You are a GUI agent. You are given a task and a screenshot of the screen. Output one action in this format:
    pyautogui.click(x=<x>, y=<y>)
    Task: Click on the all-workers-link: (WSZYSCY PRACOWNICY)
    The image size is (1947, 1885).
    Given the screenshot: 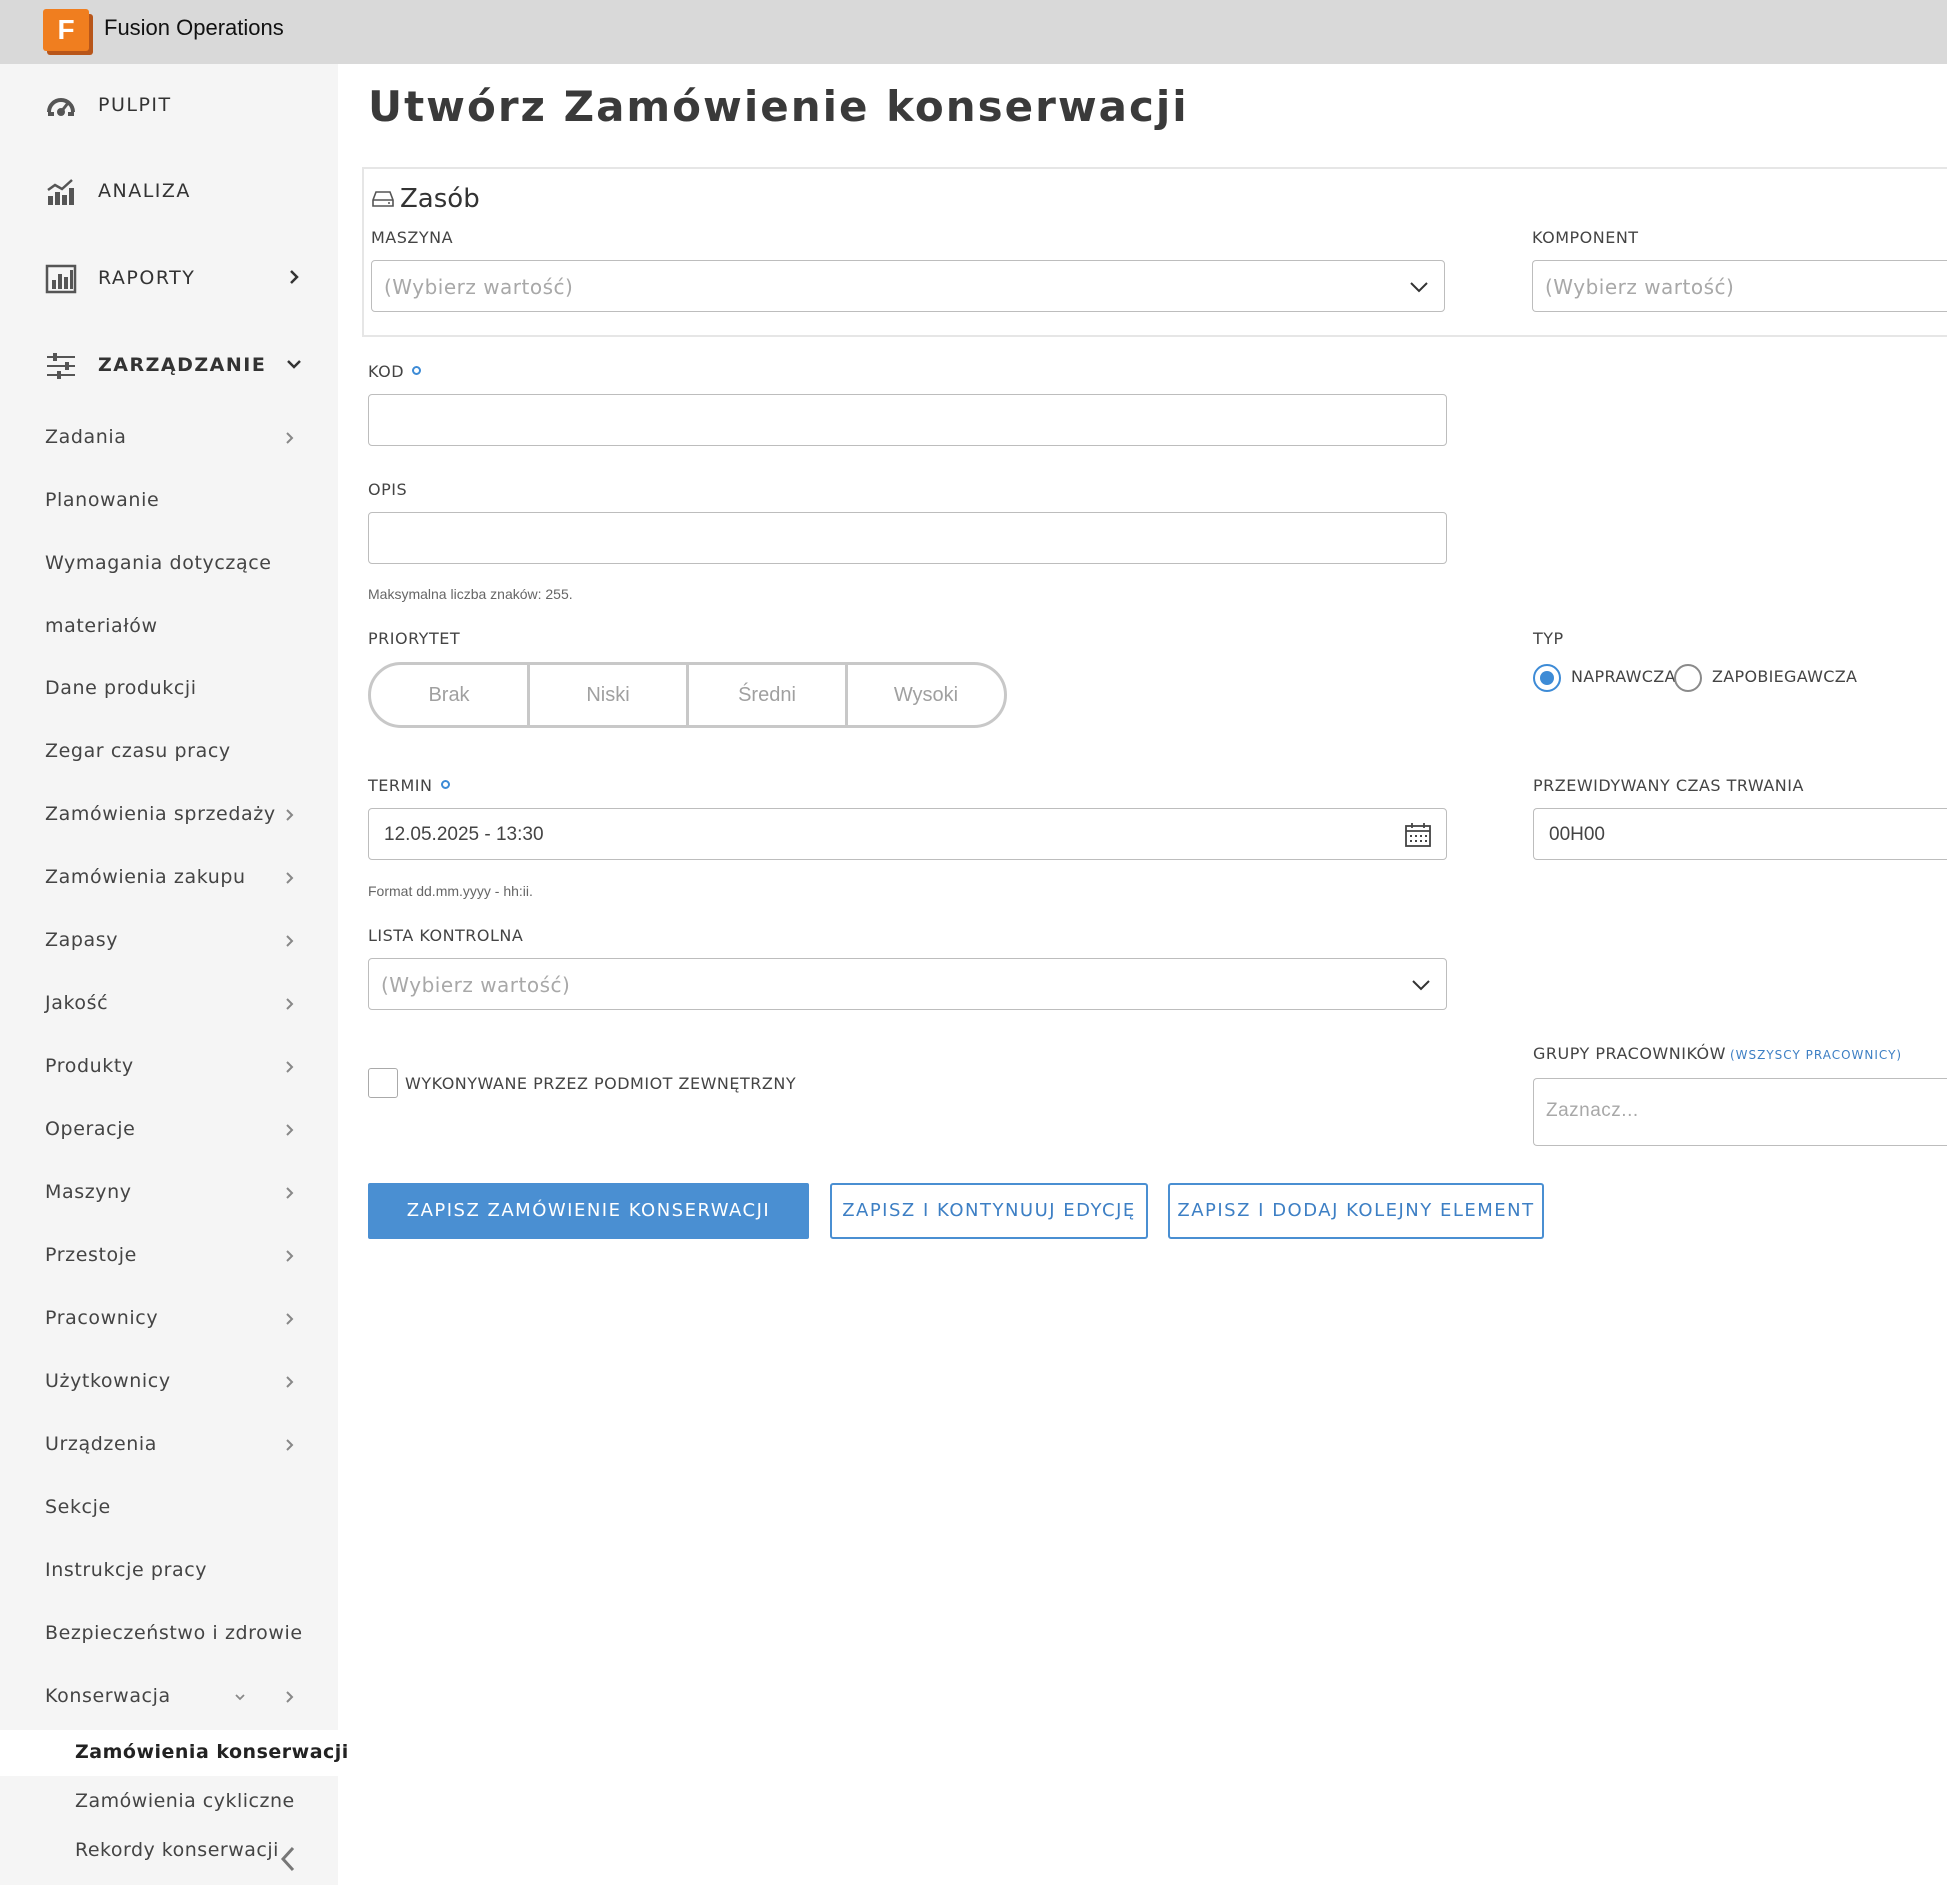 What is the action you would take?
    pyautogui.click(x=1816, y=1055)
    